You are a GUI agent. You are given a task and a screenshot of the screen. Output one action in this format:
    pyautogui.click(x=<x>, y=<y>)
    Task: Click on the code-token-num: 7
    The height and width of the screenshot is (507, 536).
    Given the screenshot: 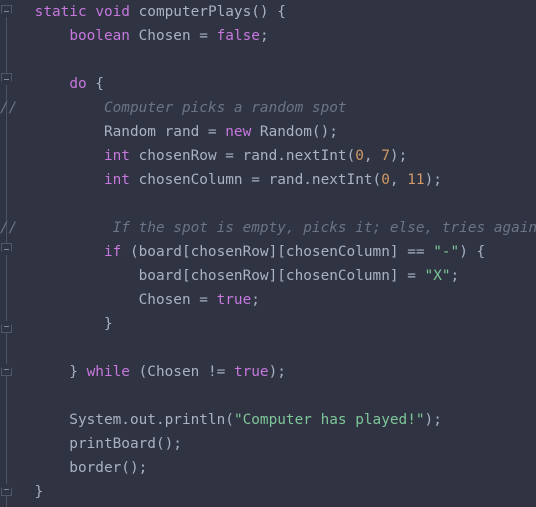 What is the action you would take?
    pyautogui.click(x=385, y=156)
    